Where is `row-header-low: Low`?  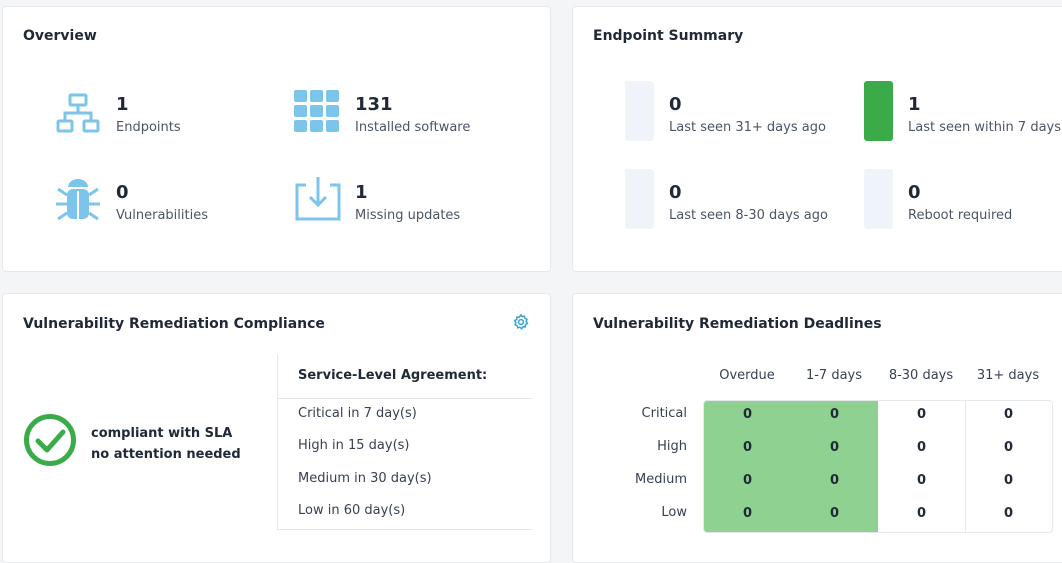 row-header-low: Low is located at coordinates (674, 512).